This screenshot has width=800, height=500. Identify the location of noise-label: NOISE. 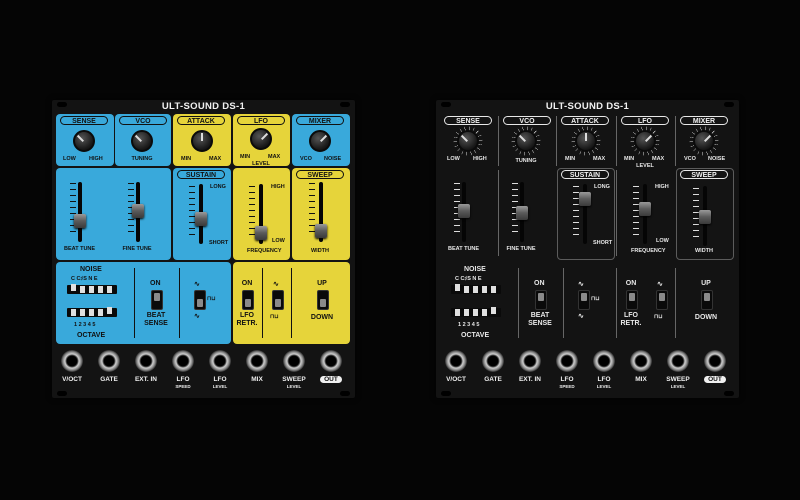
(475, 269).